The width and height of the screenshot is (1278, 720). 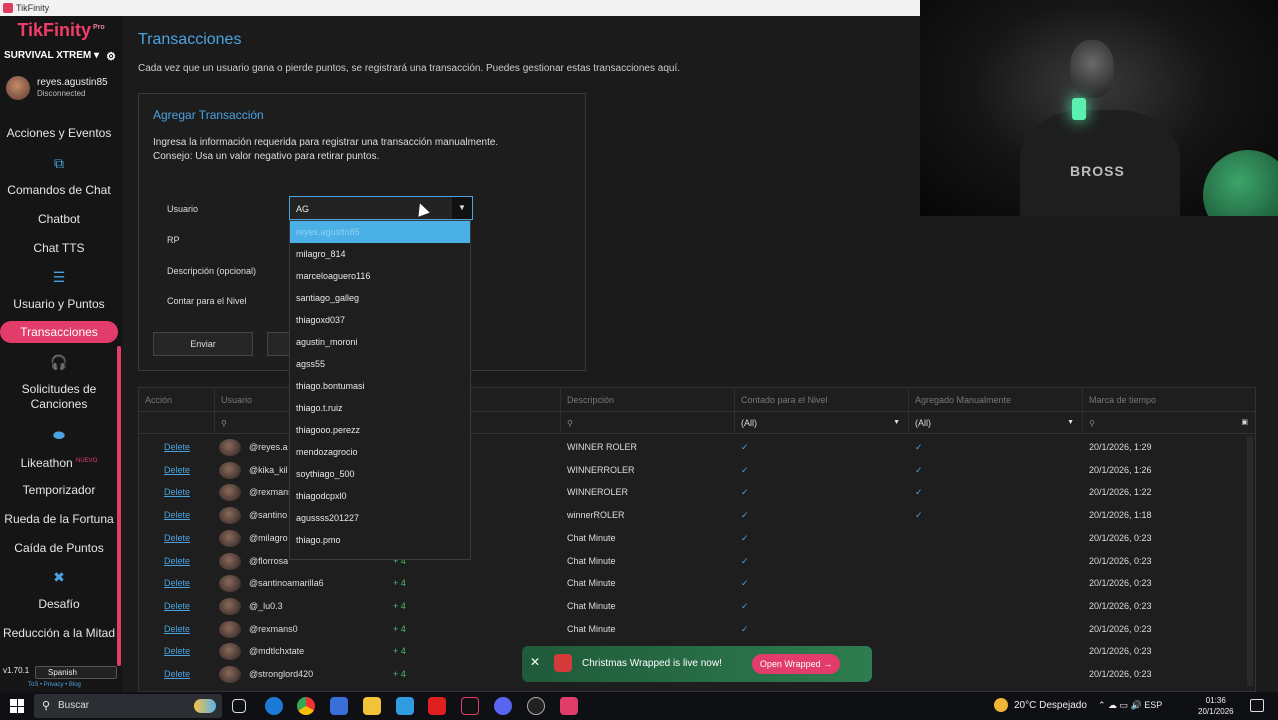 What do you see at coordinates (207, 301) in the screenshot?
I see `label-level: Contar para el Nivel` at bounding box center [207, 301].